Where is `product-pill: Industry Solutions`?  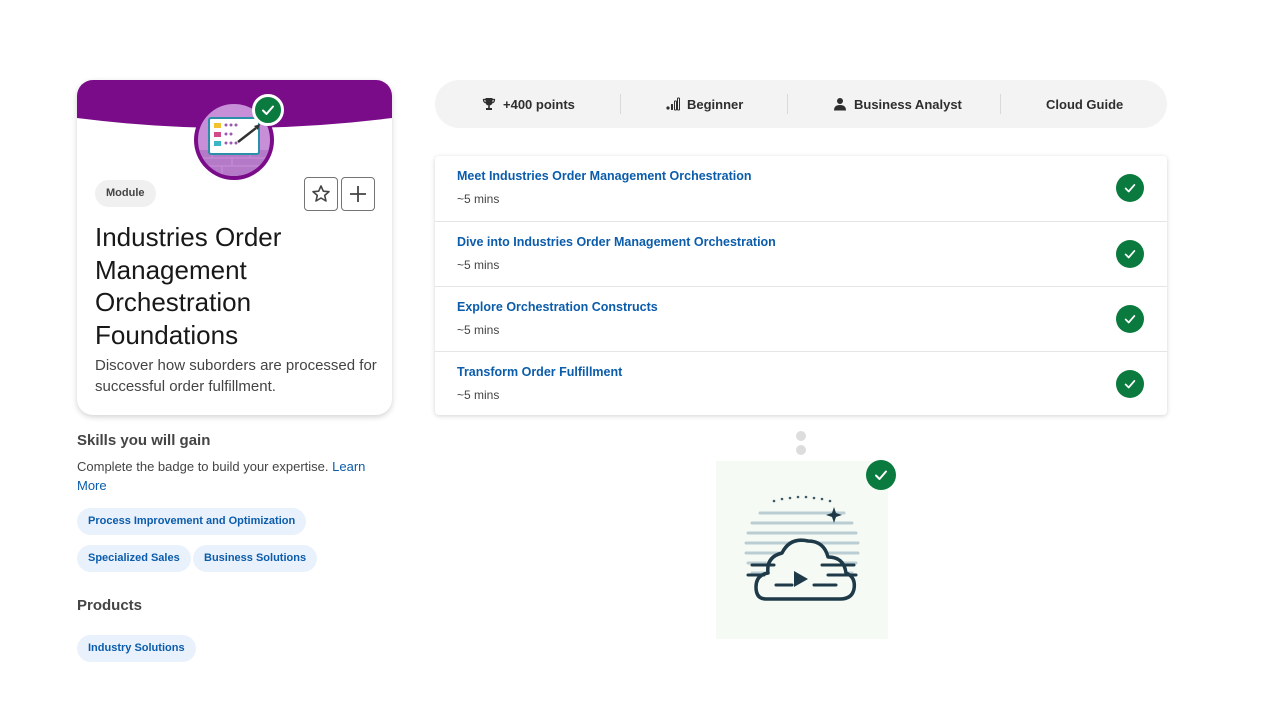 product-pill: Industry Solutions is located at coordinates (136, 648).